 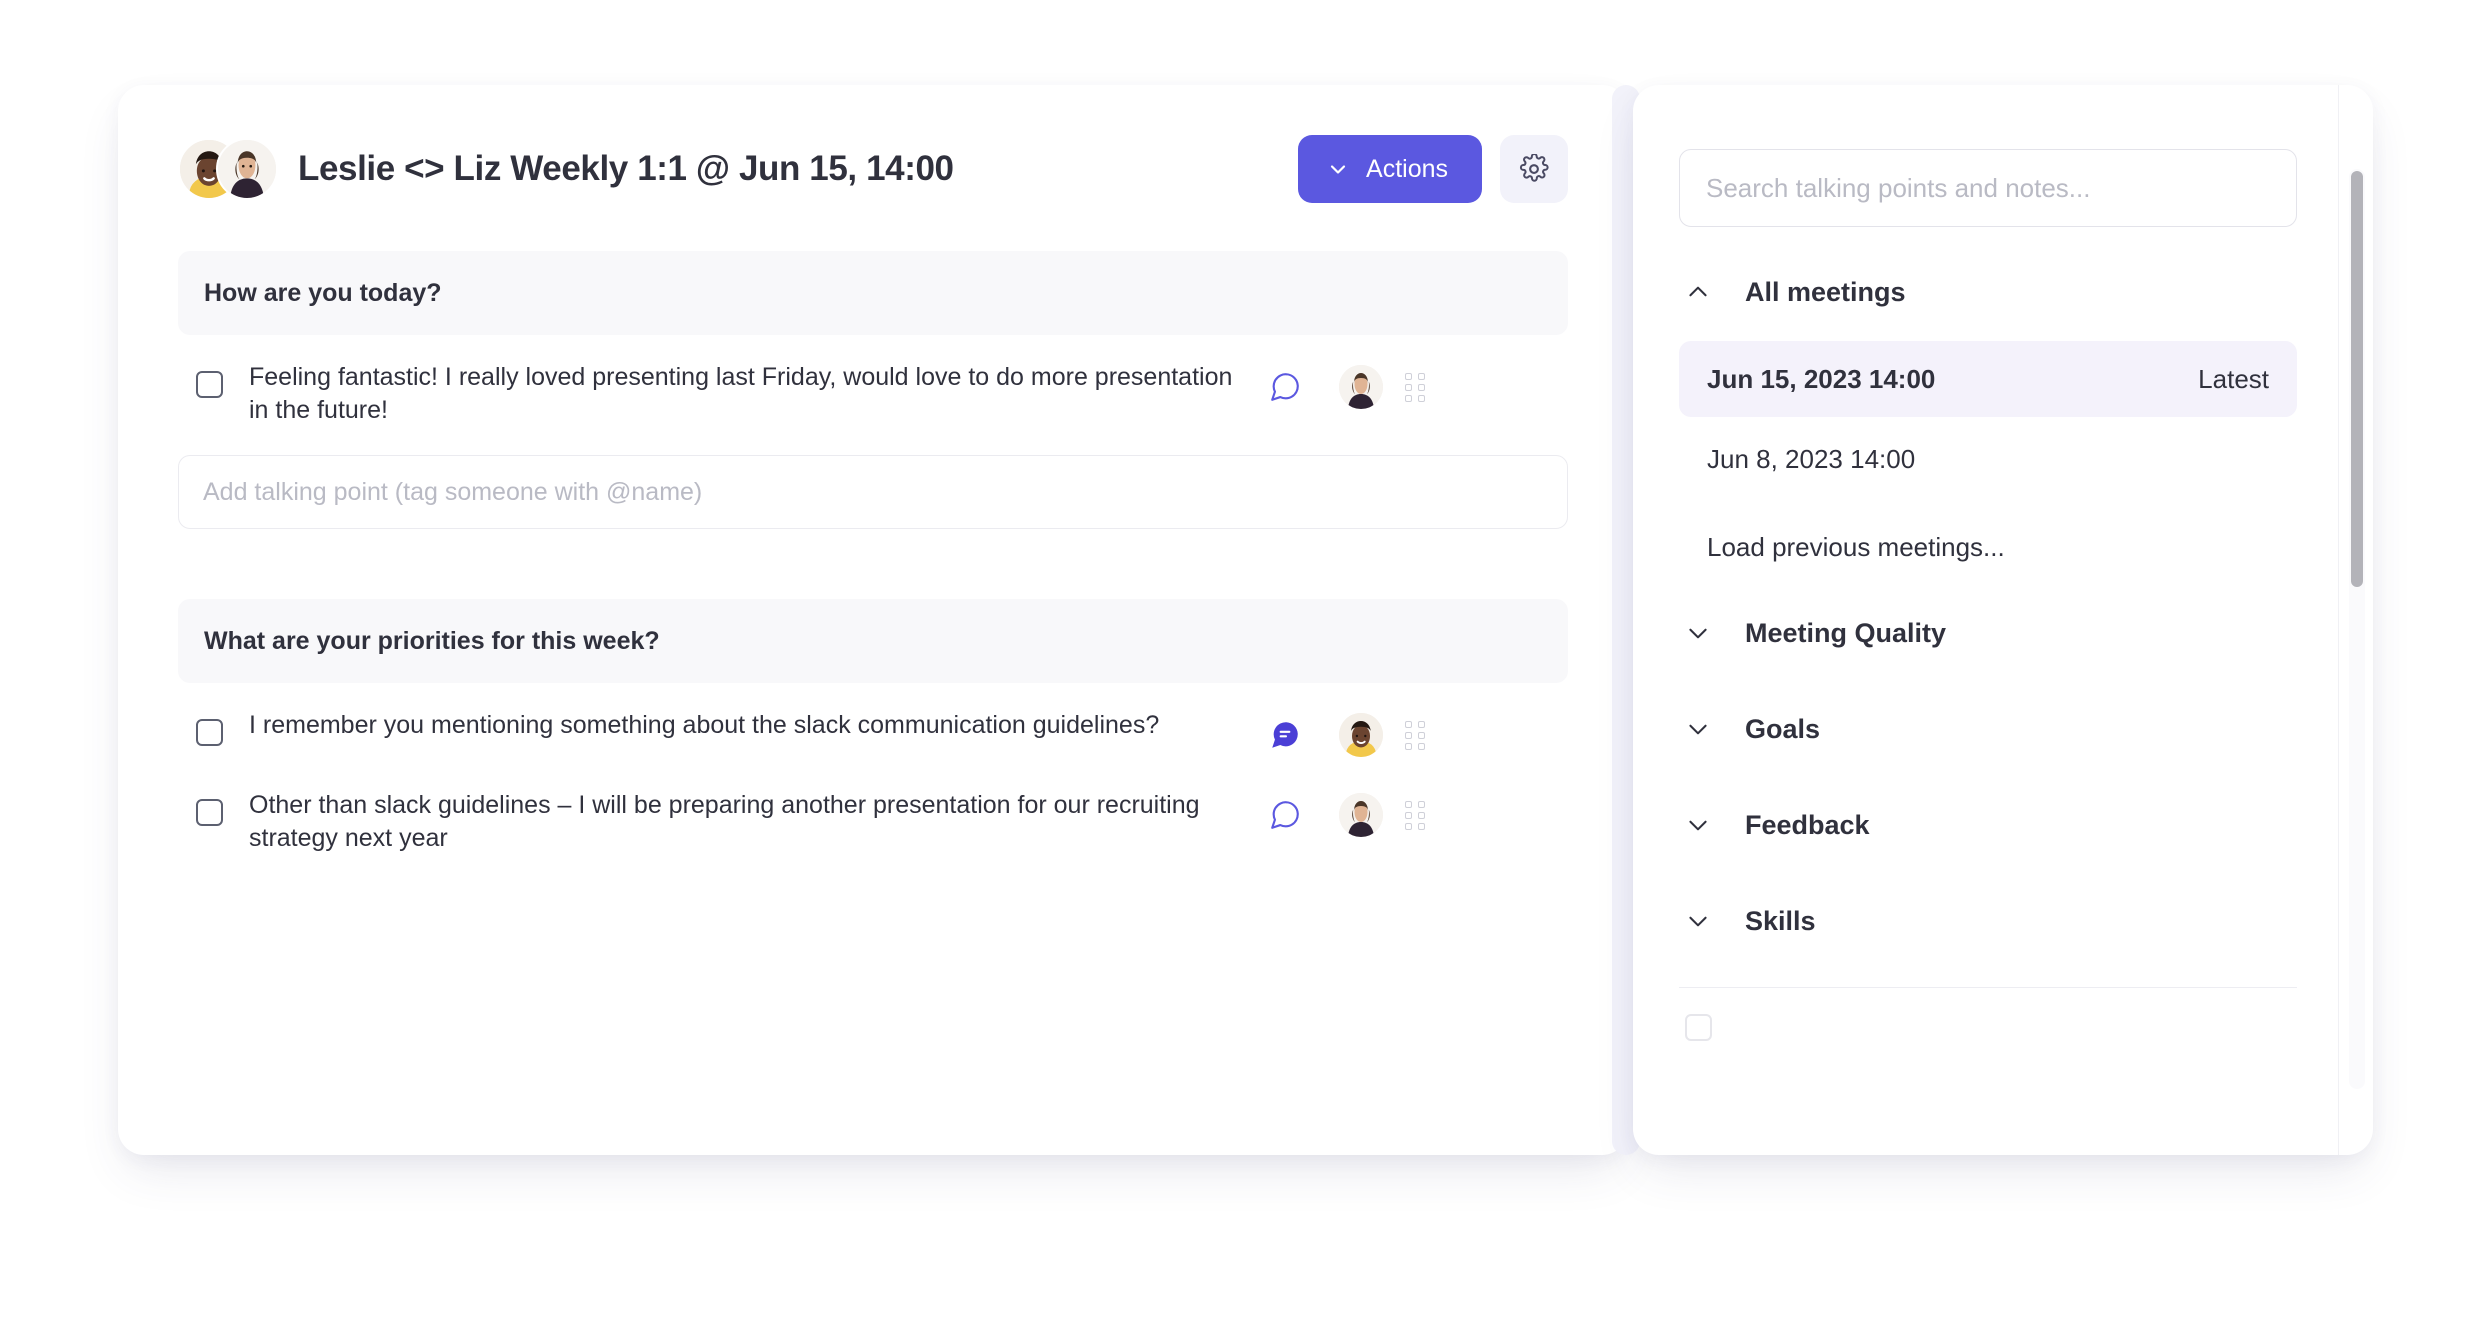 I want to click on section-question: What are your priorities for this week?, so click(x=432, y=640).